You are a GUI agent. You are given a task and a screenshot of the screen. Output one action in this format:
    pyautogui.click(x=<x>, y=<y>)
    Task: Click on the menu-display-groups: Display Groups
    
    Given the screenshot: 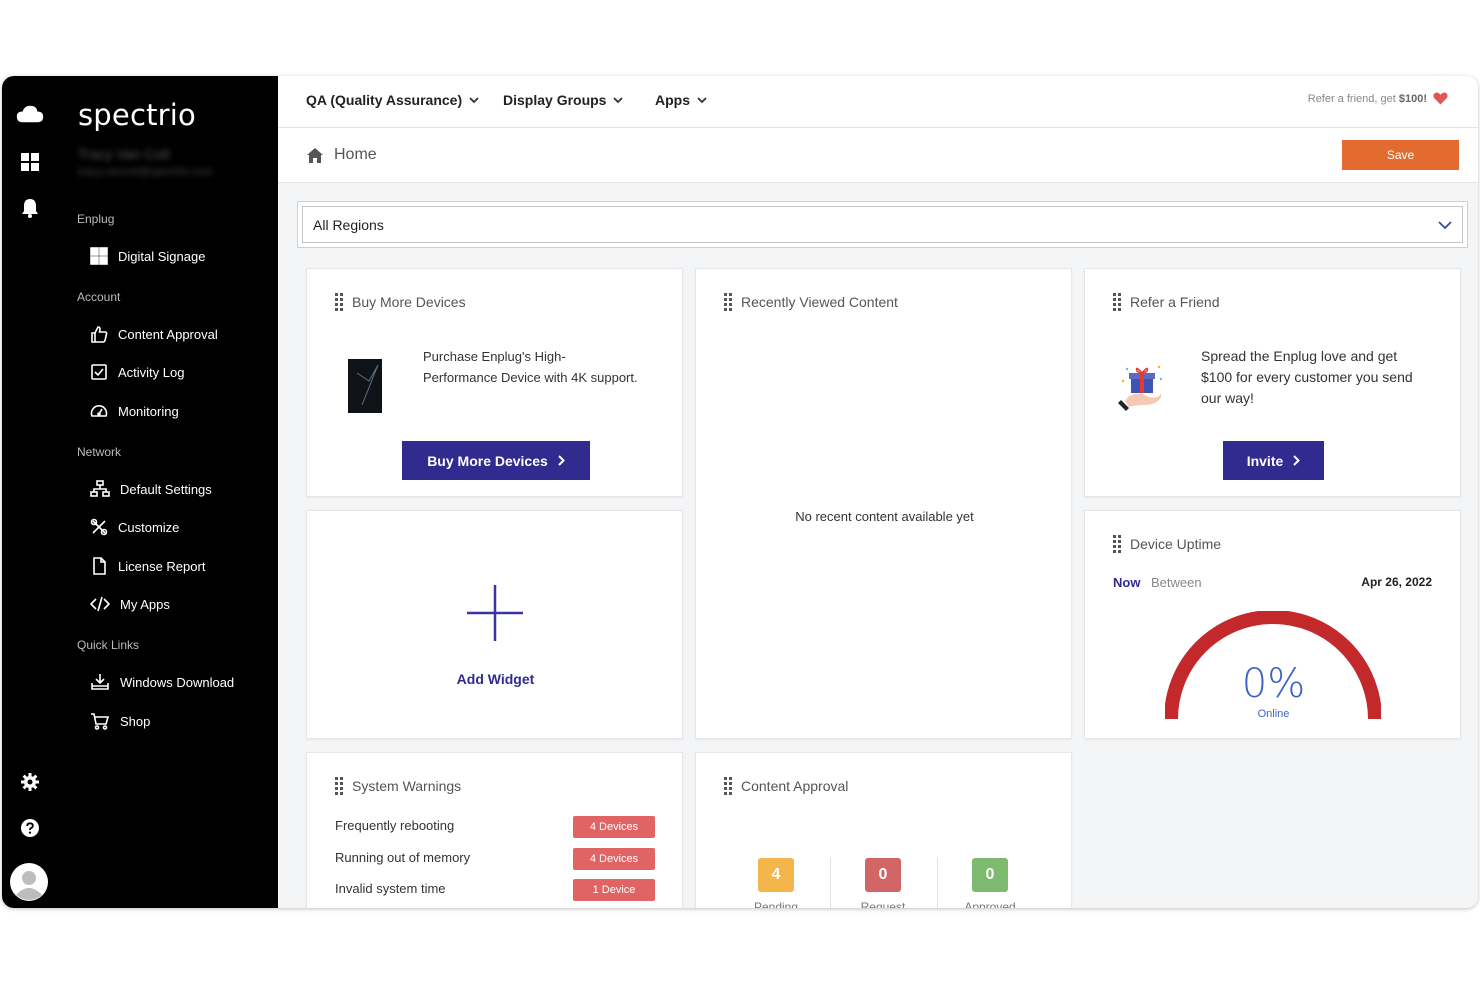 What is the action you would take?
    pyautogui.click(x=563, y=100)
    